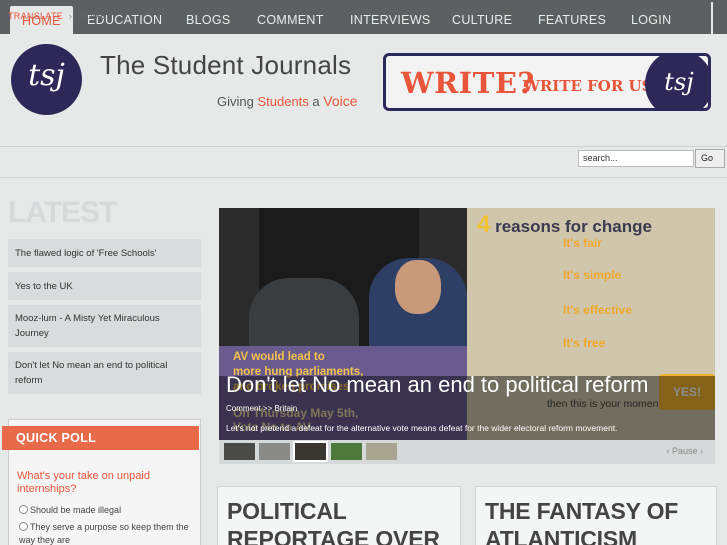 The width and height of the screenshot is (727, 545). I want to click on nav-interviews: INTERVIEWS, so click(390, 17).